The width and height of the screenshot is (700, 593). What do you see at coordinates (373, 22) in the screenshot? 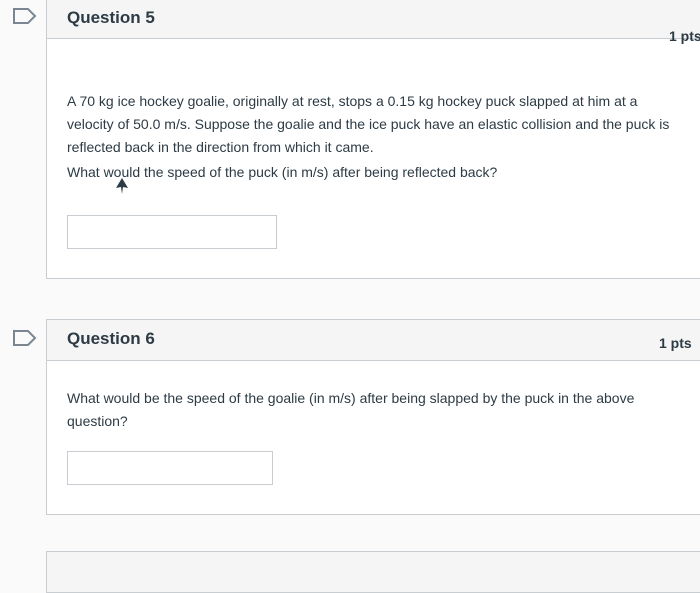
I see `question-header: Question 5 1 pts` at bounding box center [373, 22].